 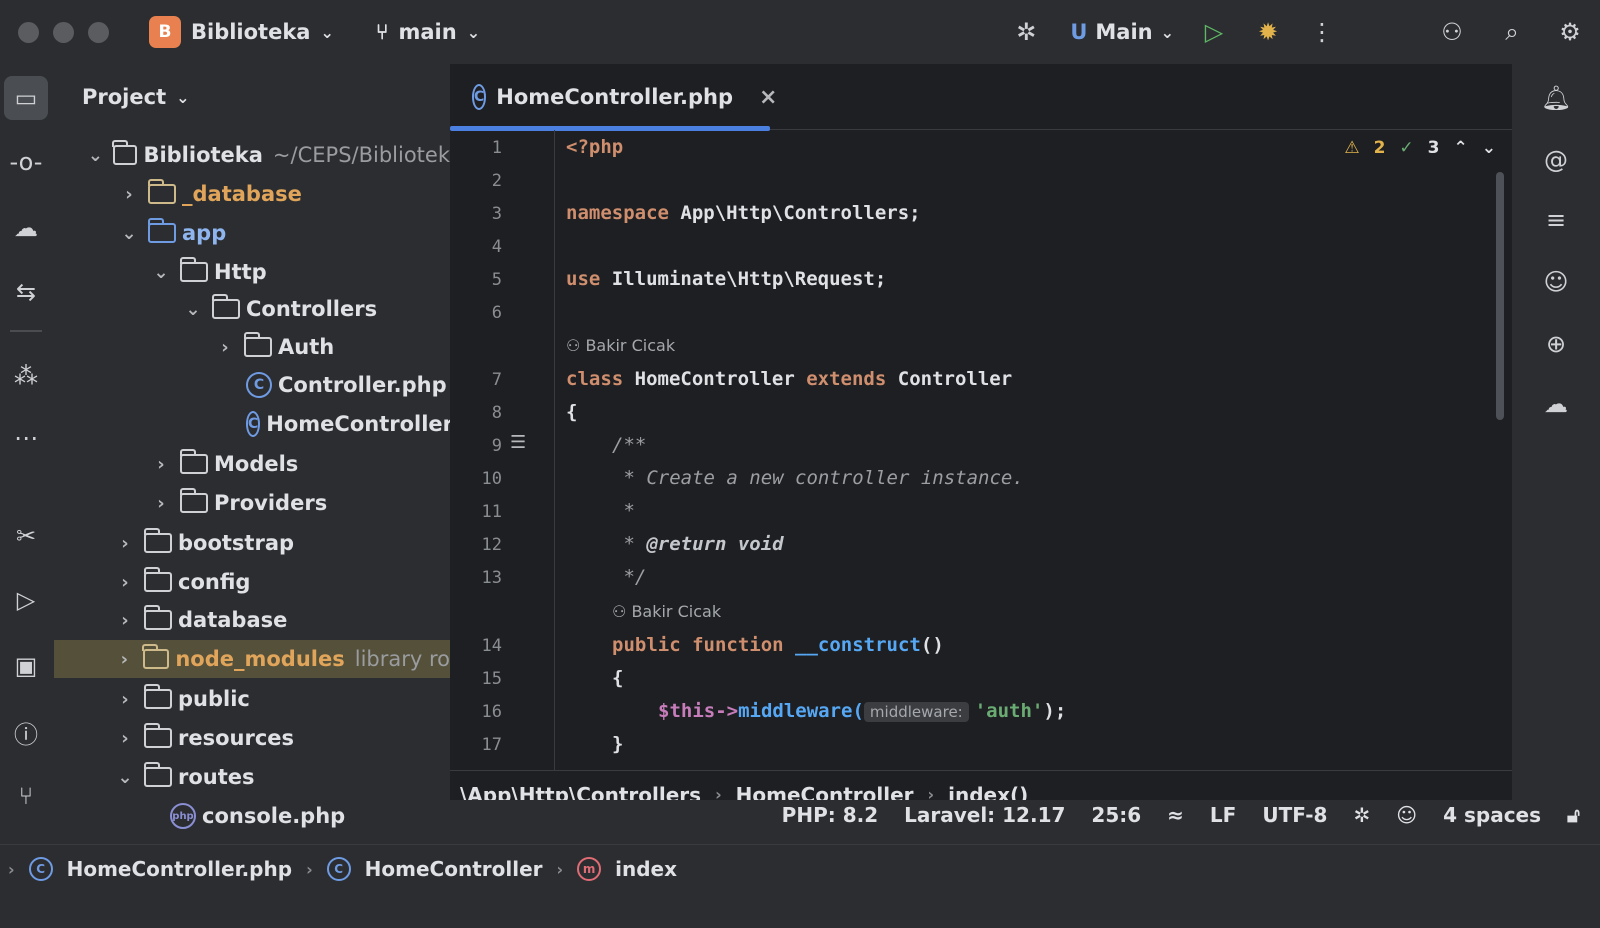 What do you see at coordinates (496, 413) in the screenshot?
I see `line-number: 8` at bounding box center [496, 413].